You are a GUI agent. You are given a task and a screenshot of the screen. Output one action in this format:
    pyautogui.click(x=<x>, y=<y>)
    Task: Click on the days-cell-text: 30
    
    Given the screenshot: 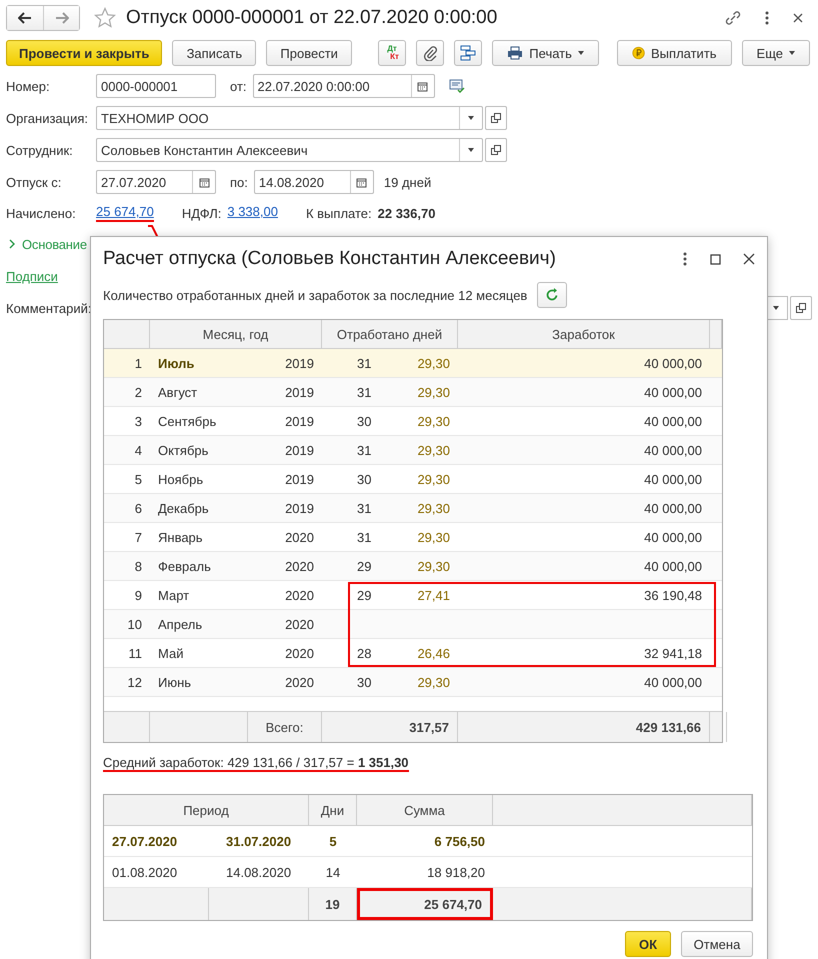 What is the action you would take?
    pyautogui.click(x=364, y=682)
    